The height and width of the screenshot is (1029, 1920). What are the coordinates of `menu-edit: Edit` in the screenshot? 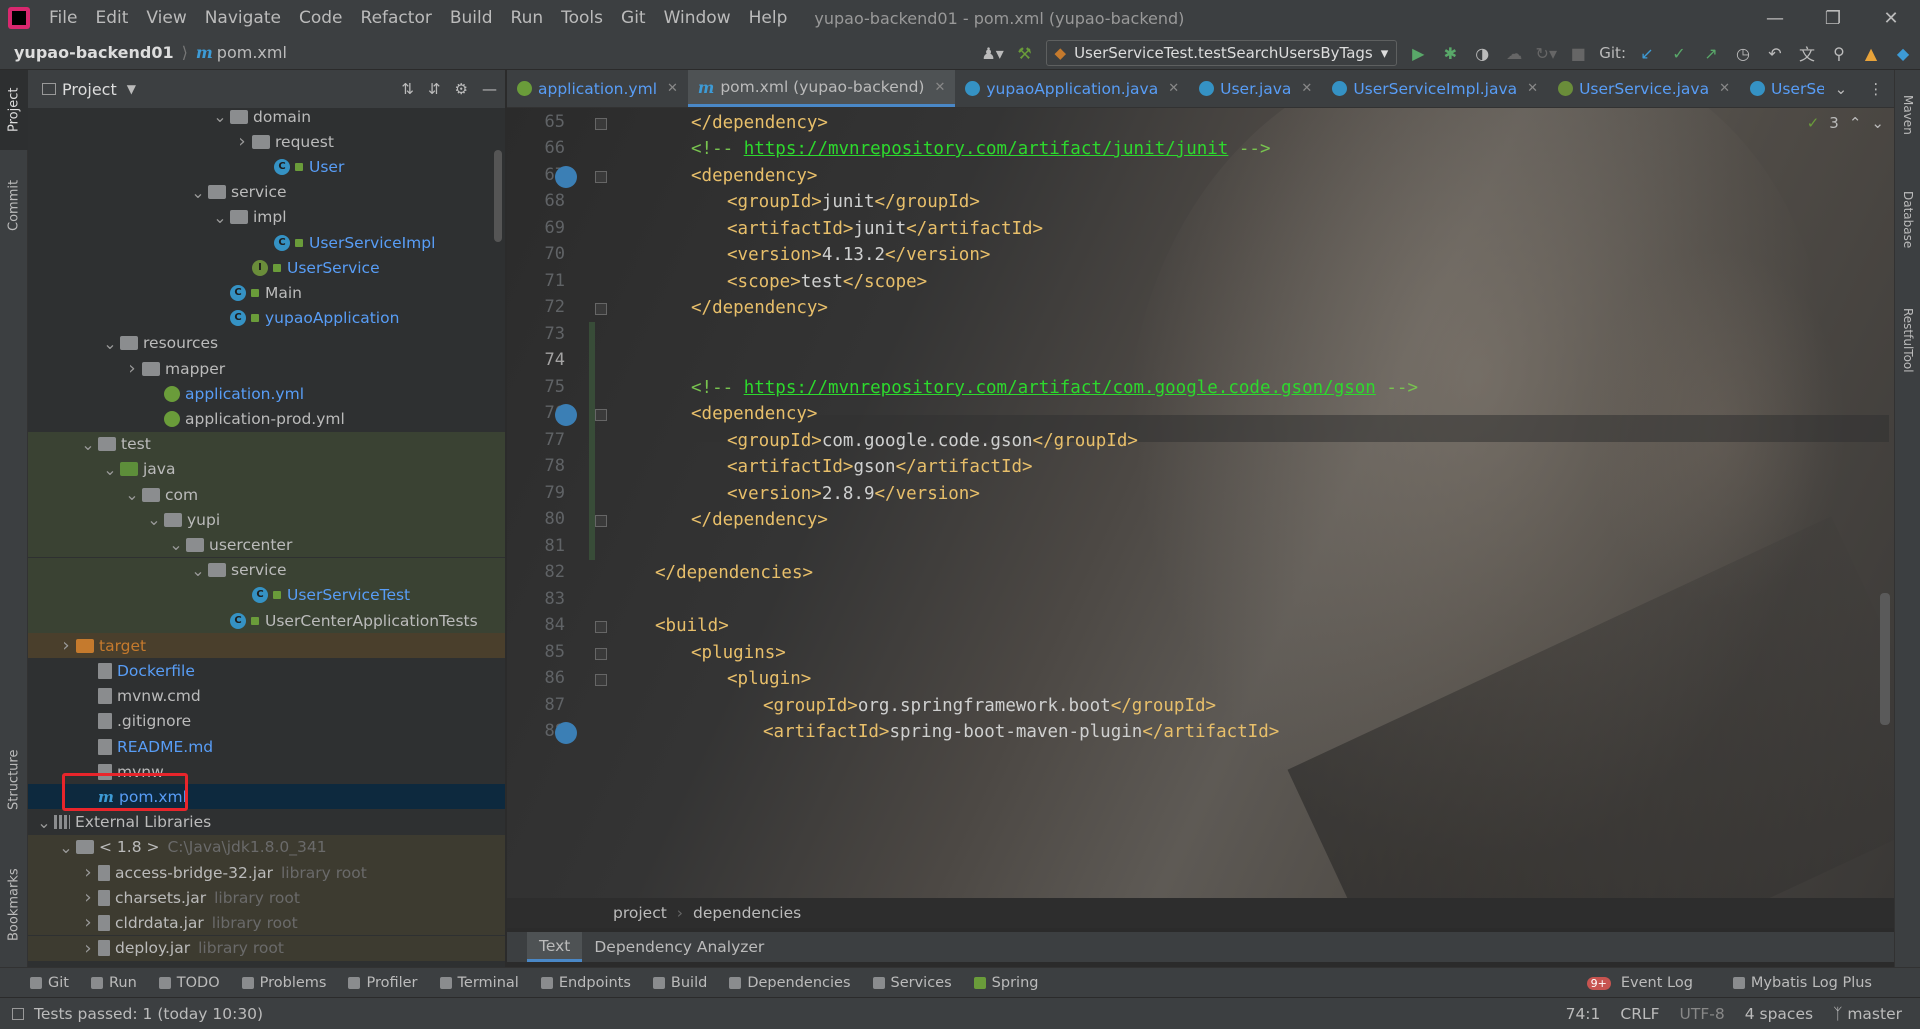 It's located at (111, 18).